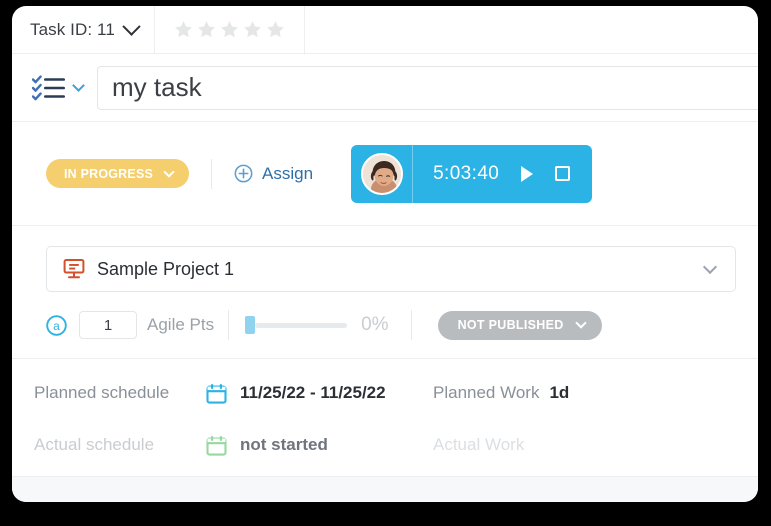 The height and width of the screenshot is (526, 771). I want to click on assign-button: Assign, so click(273, 174).